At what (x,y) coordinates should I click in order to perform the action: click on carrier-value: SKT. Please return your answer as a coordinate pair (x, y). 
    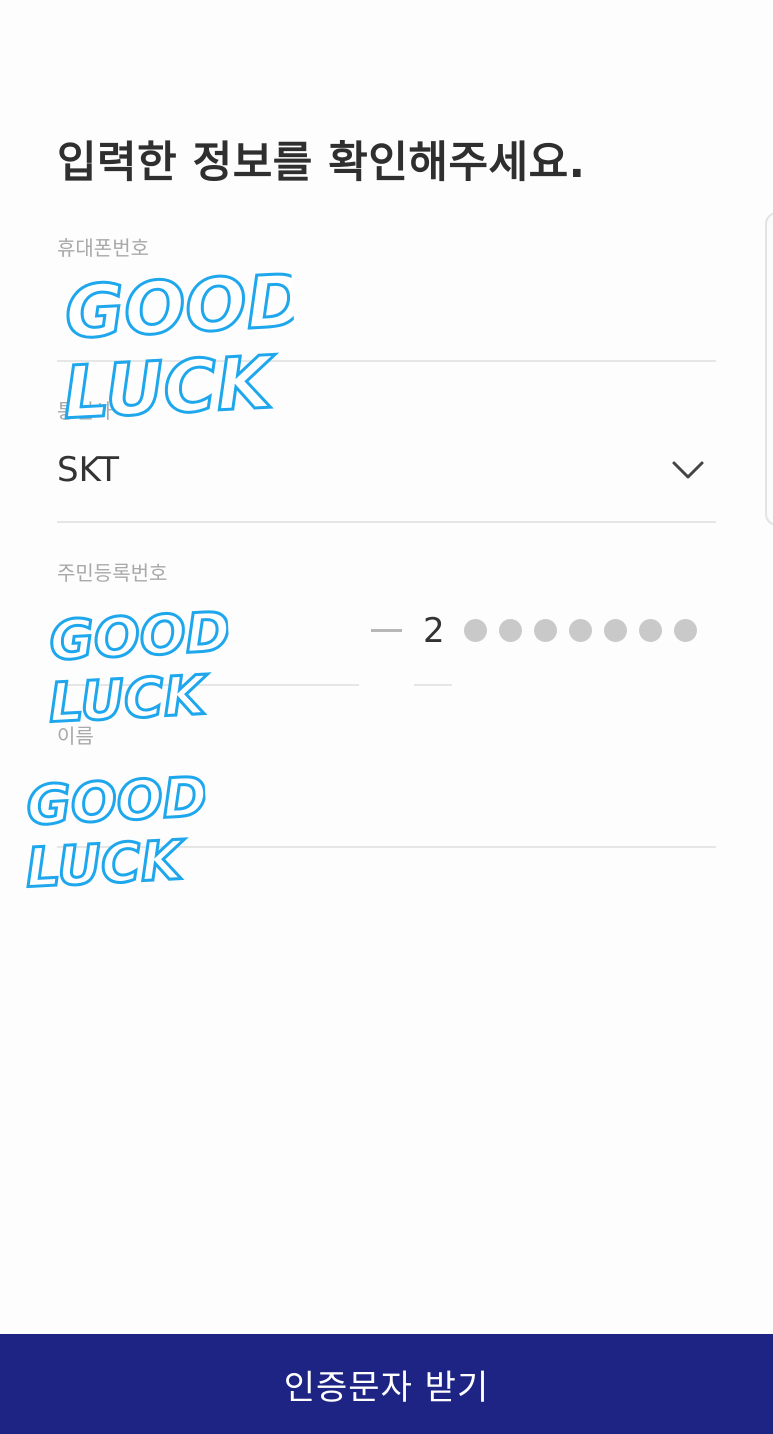
    Looking at the image, I should click on (88, 470).